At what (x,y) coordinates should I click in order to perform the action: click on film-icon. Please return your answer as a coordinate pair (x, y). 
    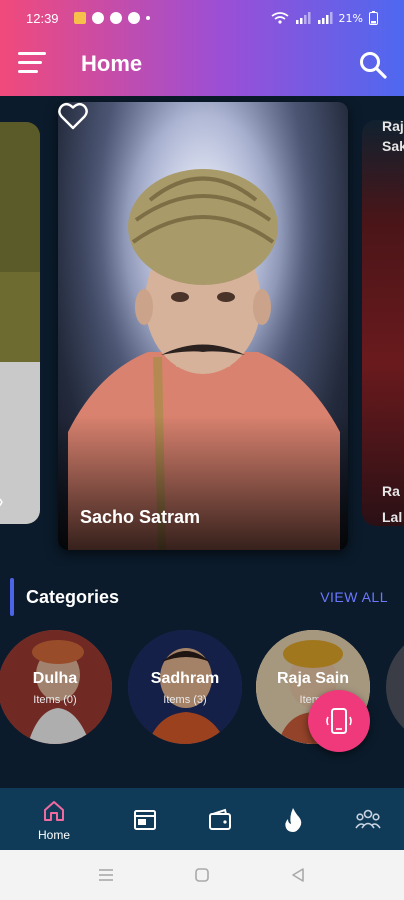
    Looking at the image, I should click on (145, 820).